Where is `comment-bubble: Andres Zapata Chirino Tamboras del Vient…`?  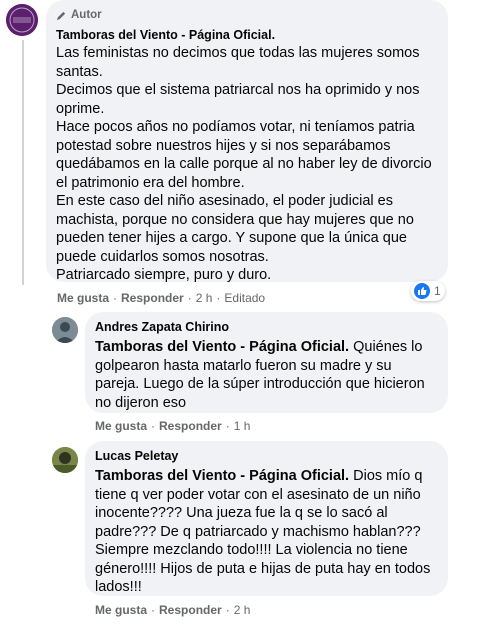 comment-bubble: Andres Zapata Chirino Tamboras del Vient… is located at coordinates (266, 362).